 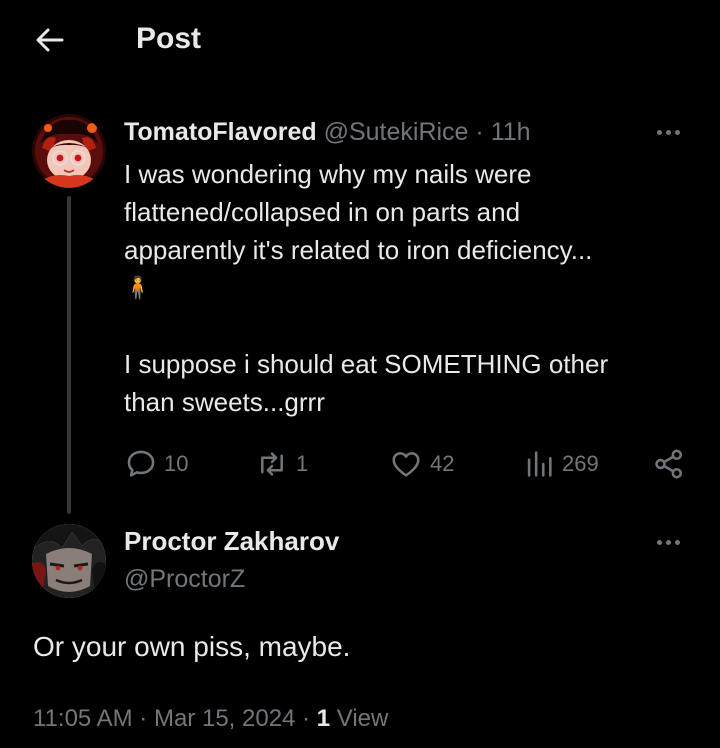 I want to click on like-action-button: 42, so click(x=421, y=464).